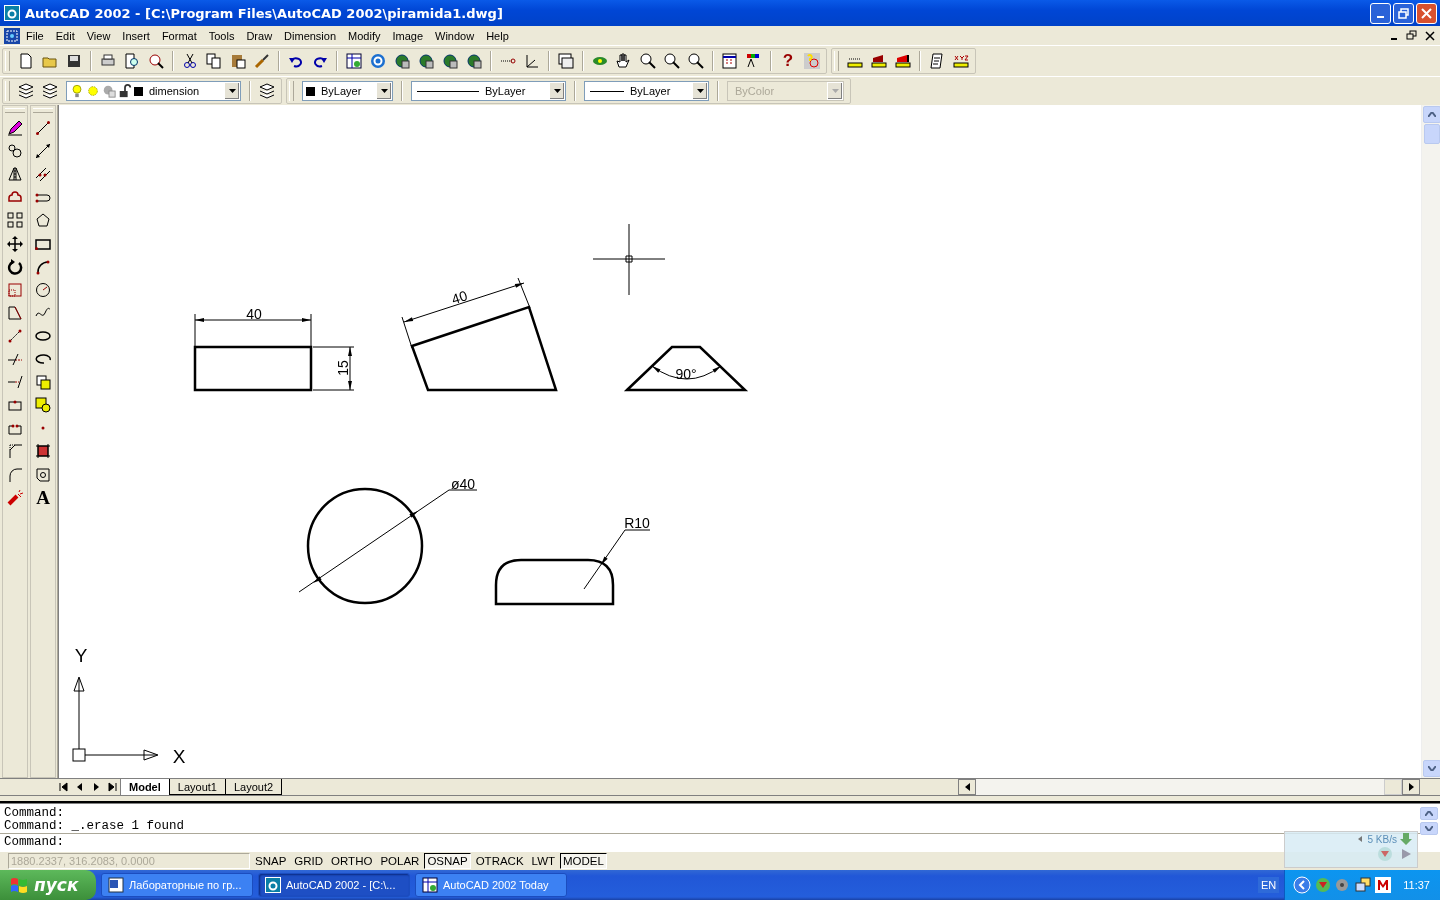 The image size is (1440, 900). What do you see at coordinates (15, 266) in the screenshot?
I see `rotate-icon` at bounding box center [15, 266].